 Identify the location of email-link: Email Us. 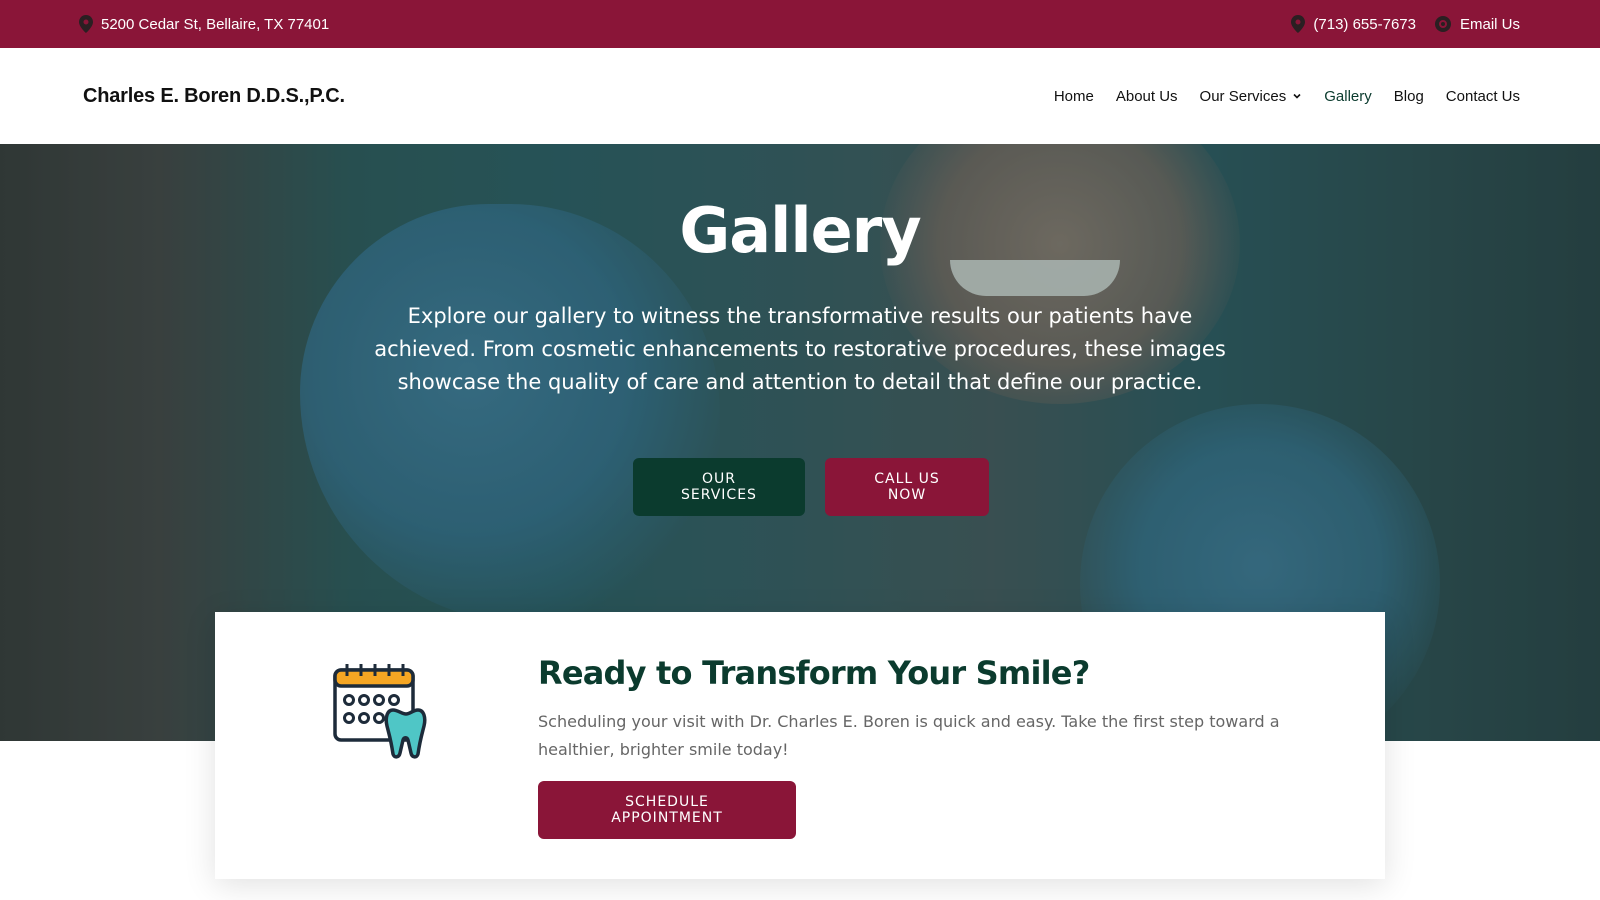
(1477, 24).